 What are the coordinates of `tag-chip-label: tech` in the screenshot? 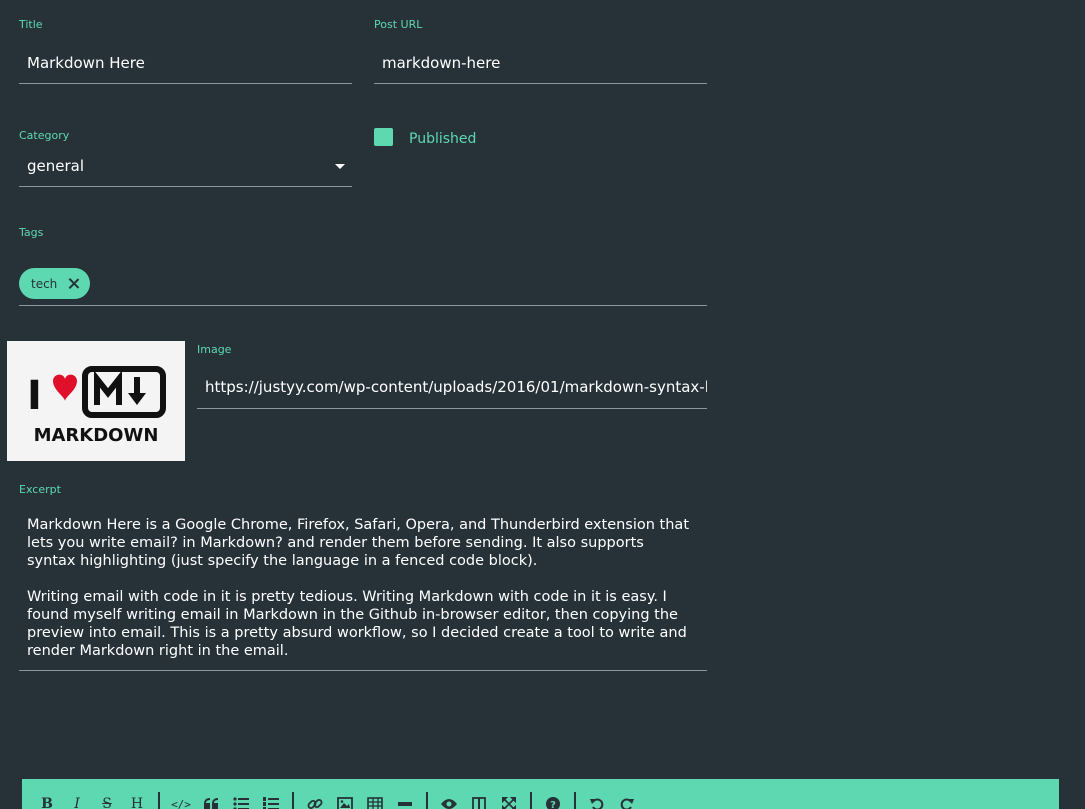 It's located at (44, 283).